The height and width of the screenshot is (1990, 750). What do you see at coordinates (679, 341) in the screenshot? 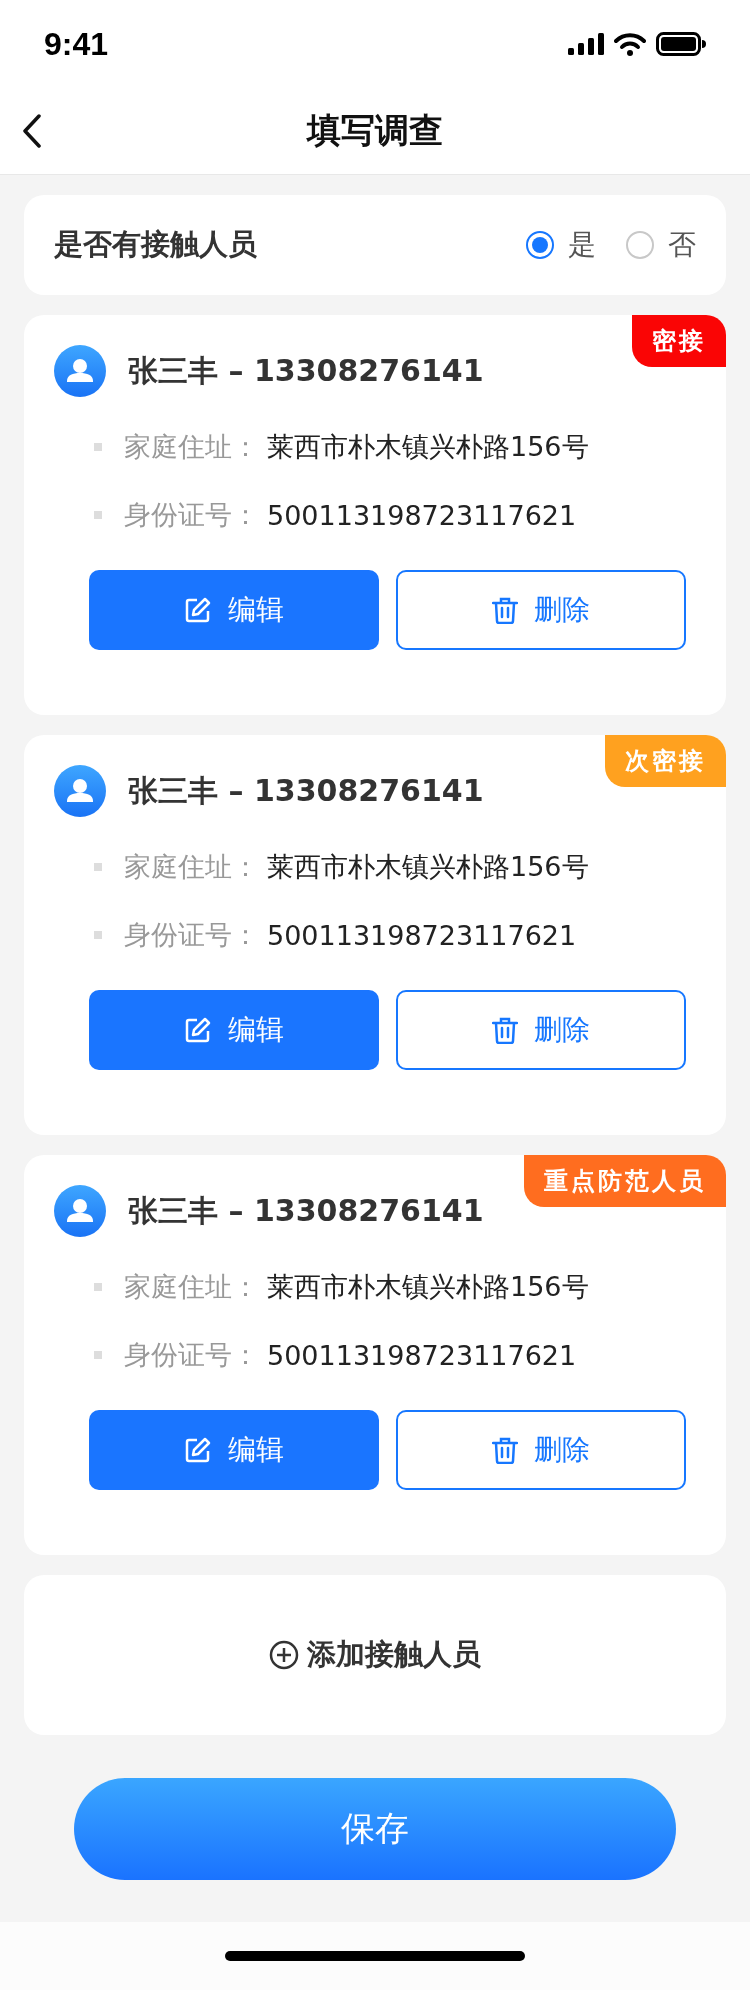
I see `tag-label: 密接` at bounding box center [679, 341].